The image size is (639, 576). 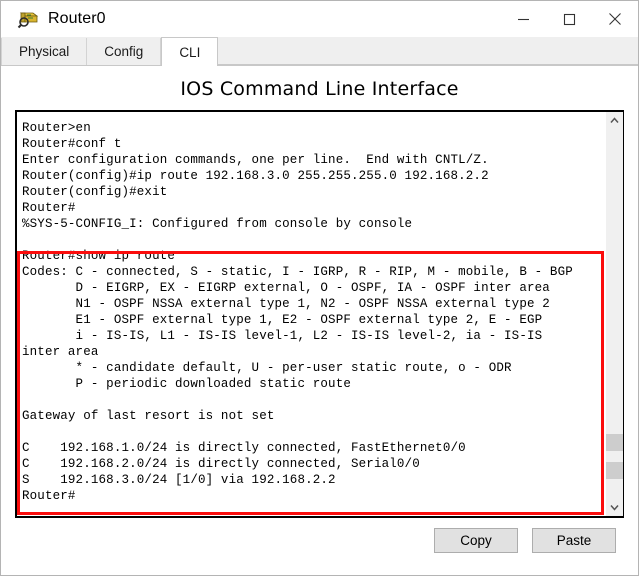 I want to click on title-bar-left: Router0, so click(x=53, y=19).